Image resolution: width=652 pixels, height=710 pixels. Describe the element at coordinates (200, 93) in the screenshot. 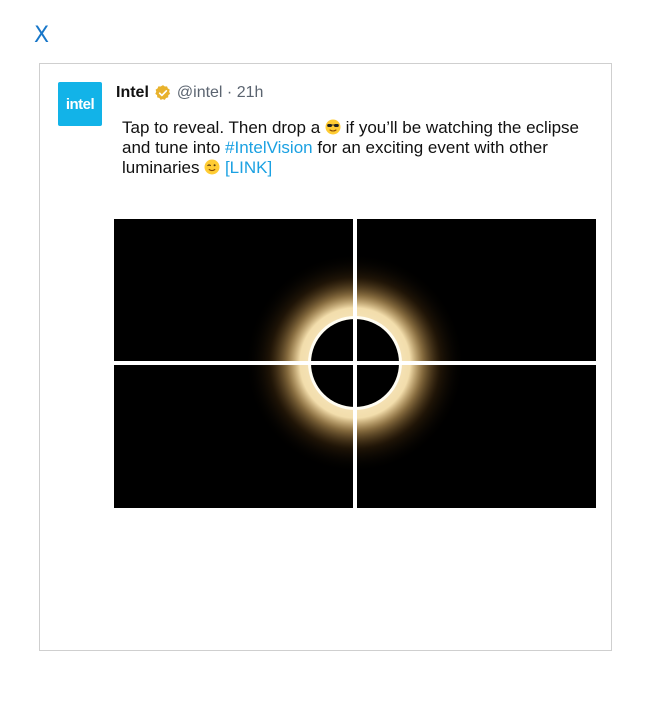

I see `handle: @intel` at that location.